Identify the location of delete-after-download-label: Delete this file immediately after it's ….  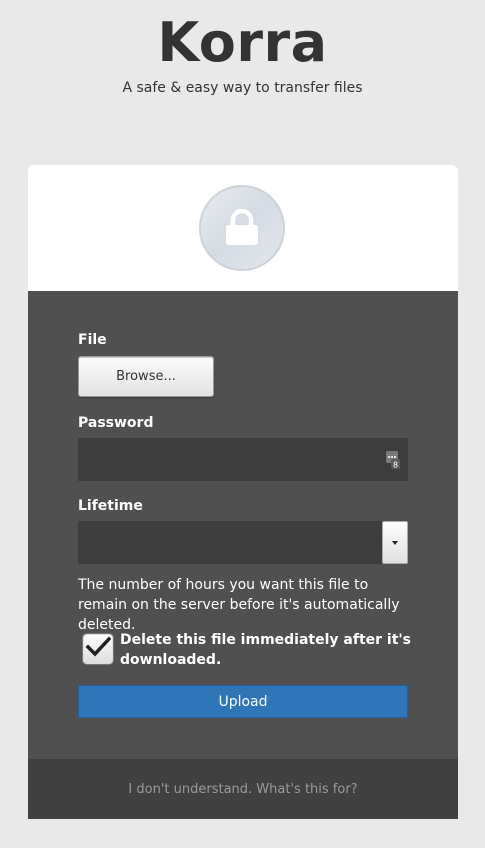
(270, 650).